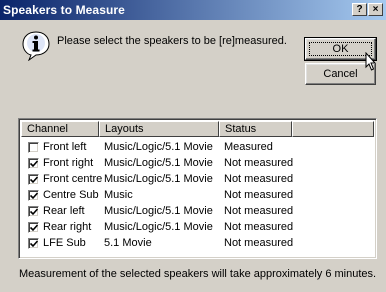 Image resolution: width=386 pixels, height=292 pixels. What do you see at coordinates (255, 129) in the screenshot?
I see `column-header-status: Status` at bounding box center [255, 129].